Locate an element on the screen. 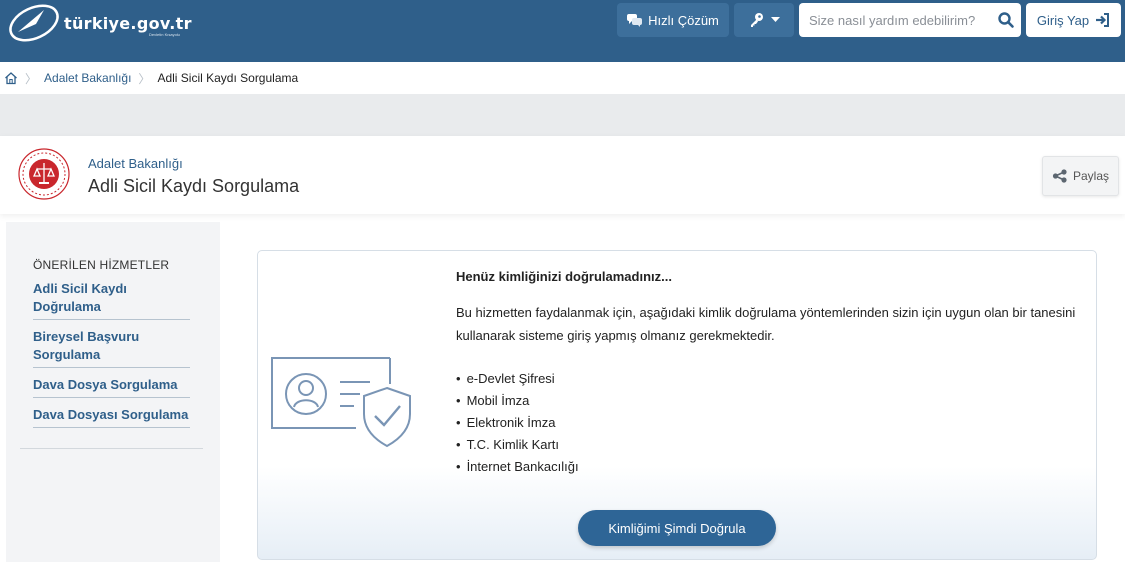 The width and height of the screenshot is (1125, 562). site-logo: türkiye.gov.tr Devletin Kısayolu is located at coordinates (104, 23).